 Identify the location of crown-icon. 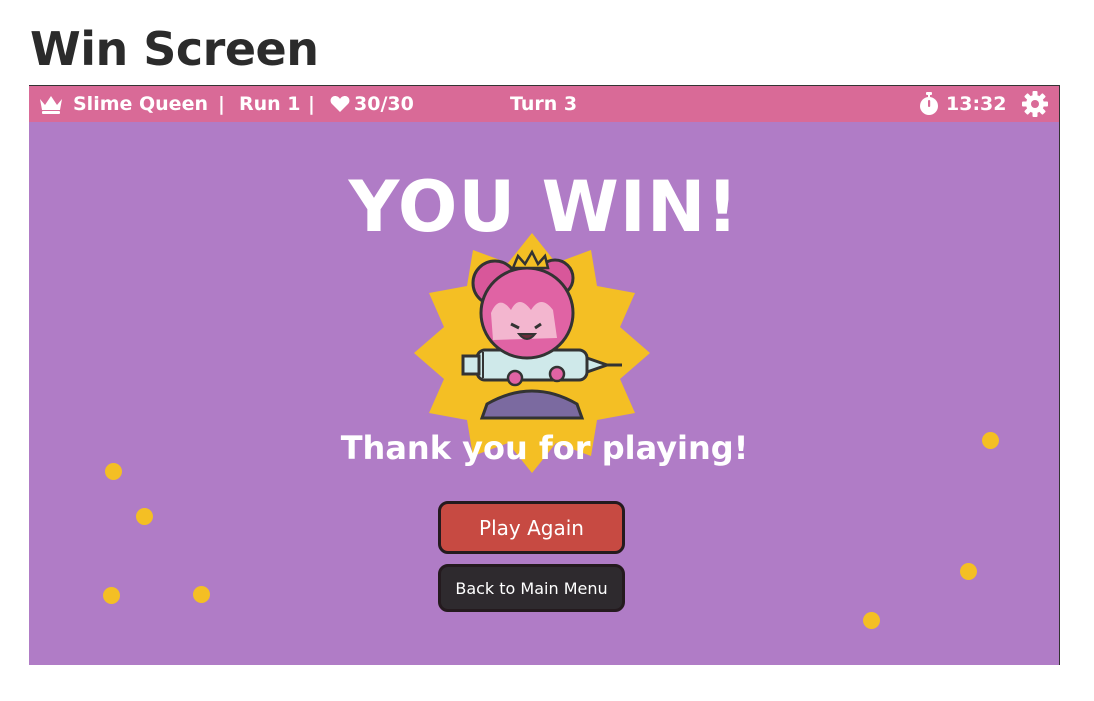
(51, 104).